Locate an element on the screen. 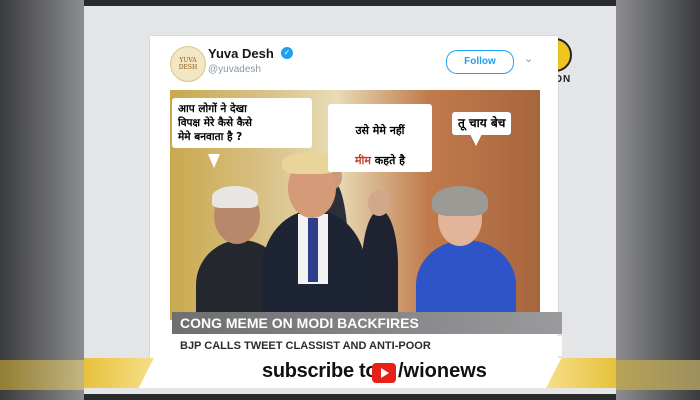  speech-bubble-right: तू चाय बेच is located at coordinates (482, 123).